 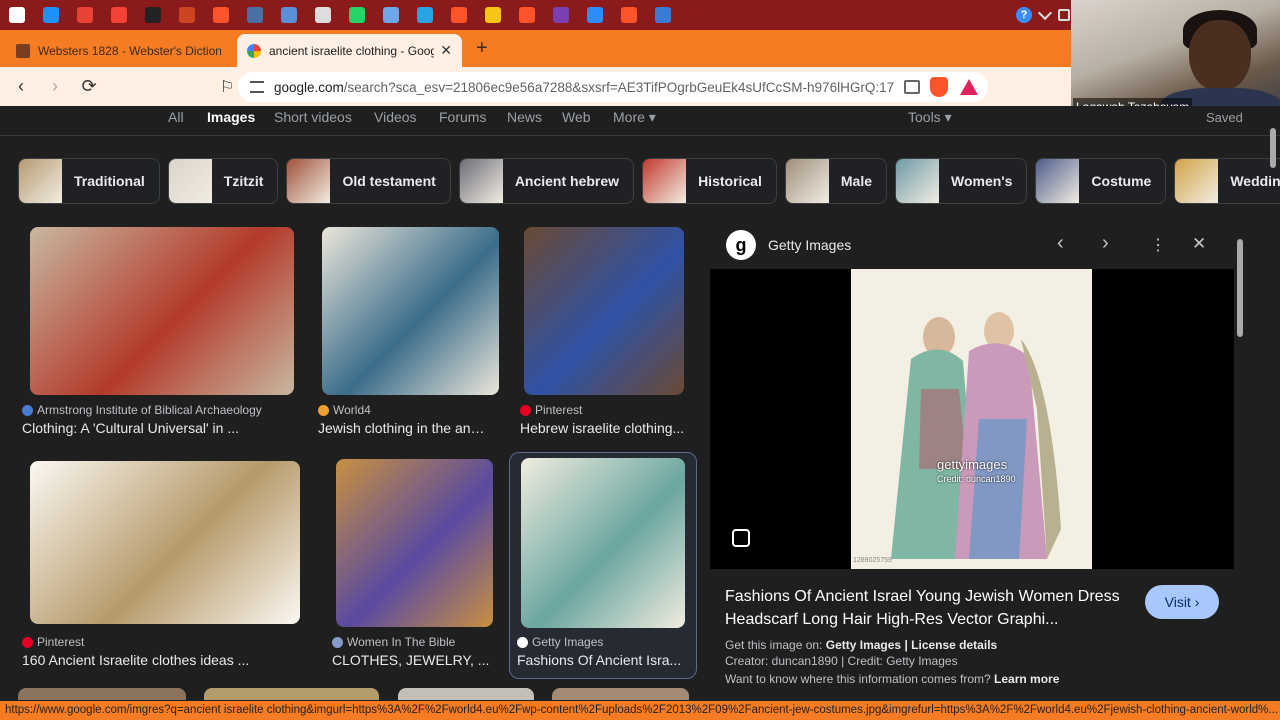 I want to click on tab-all: All, so click(x=176, y=117).